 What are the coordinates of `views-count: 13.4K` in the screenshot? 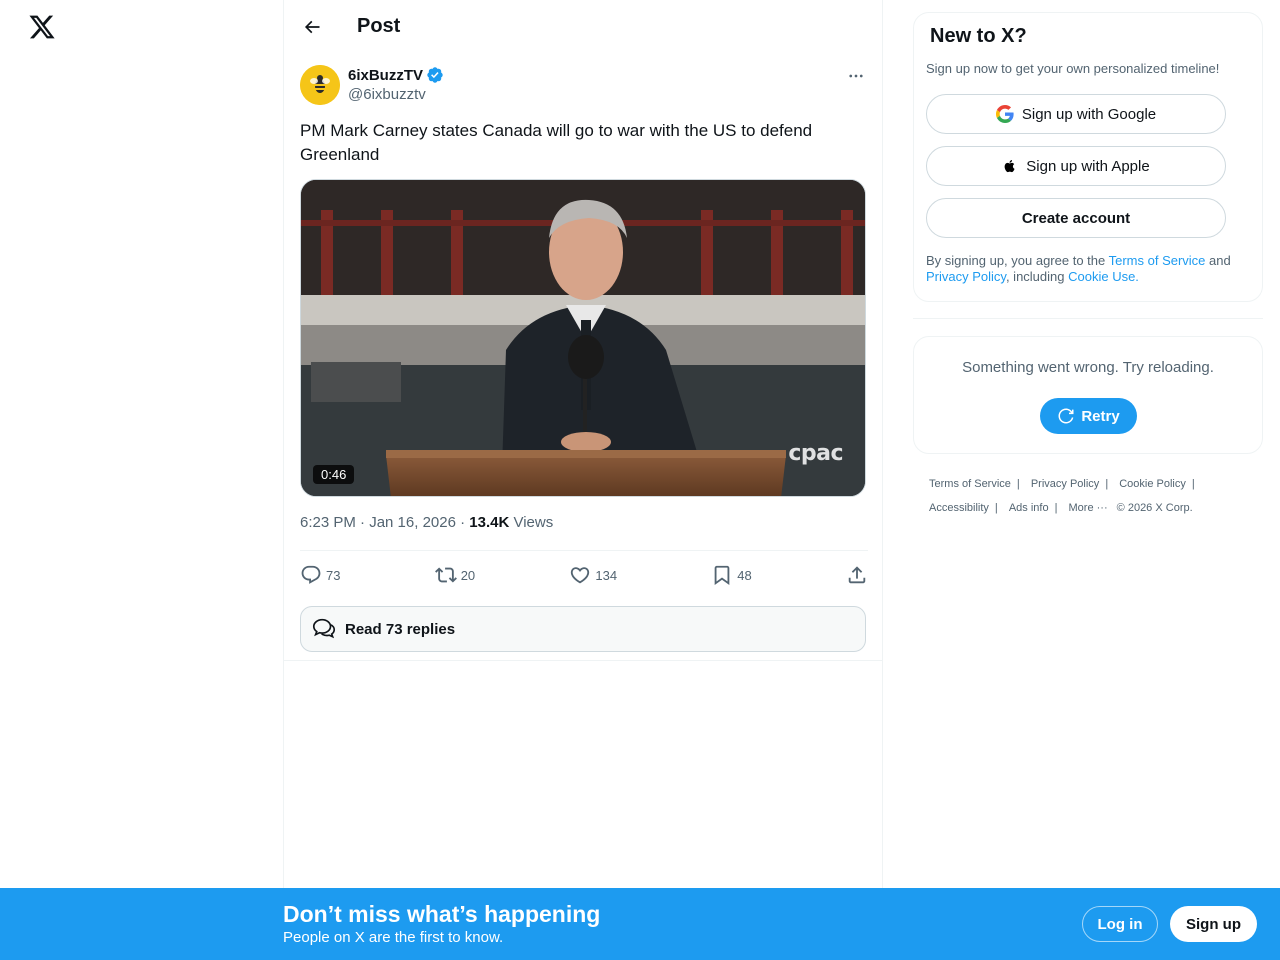 It's located at (489, 522).